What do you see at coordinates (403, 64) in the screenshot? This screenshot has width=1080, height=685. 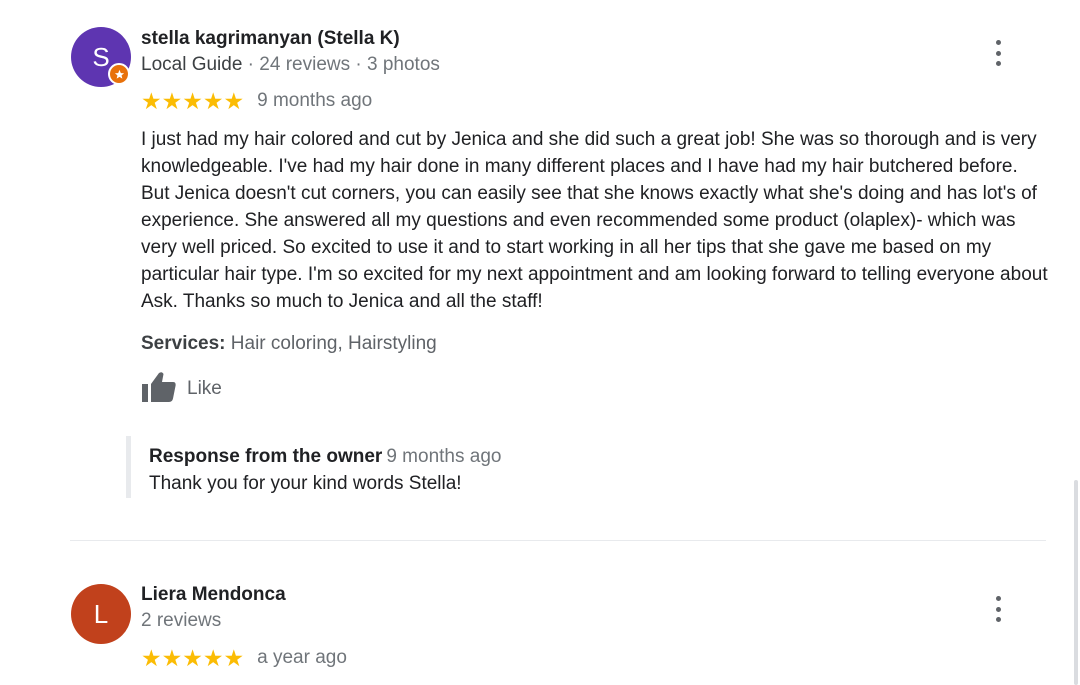 I see `photos-count: 3 photos` at bounding box center [403, 64].